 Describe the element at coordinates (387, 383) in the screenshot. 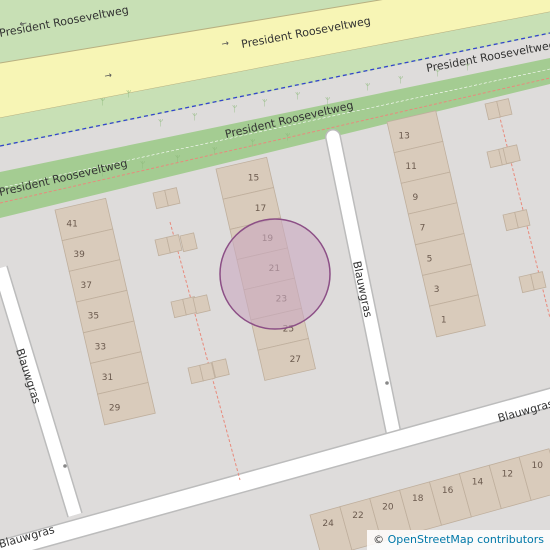

I see `turning-point-dot` at that location.